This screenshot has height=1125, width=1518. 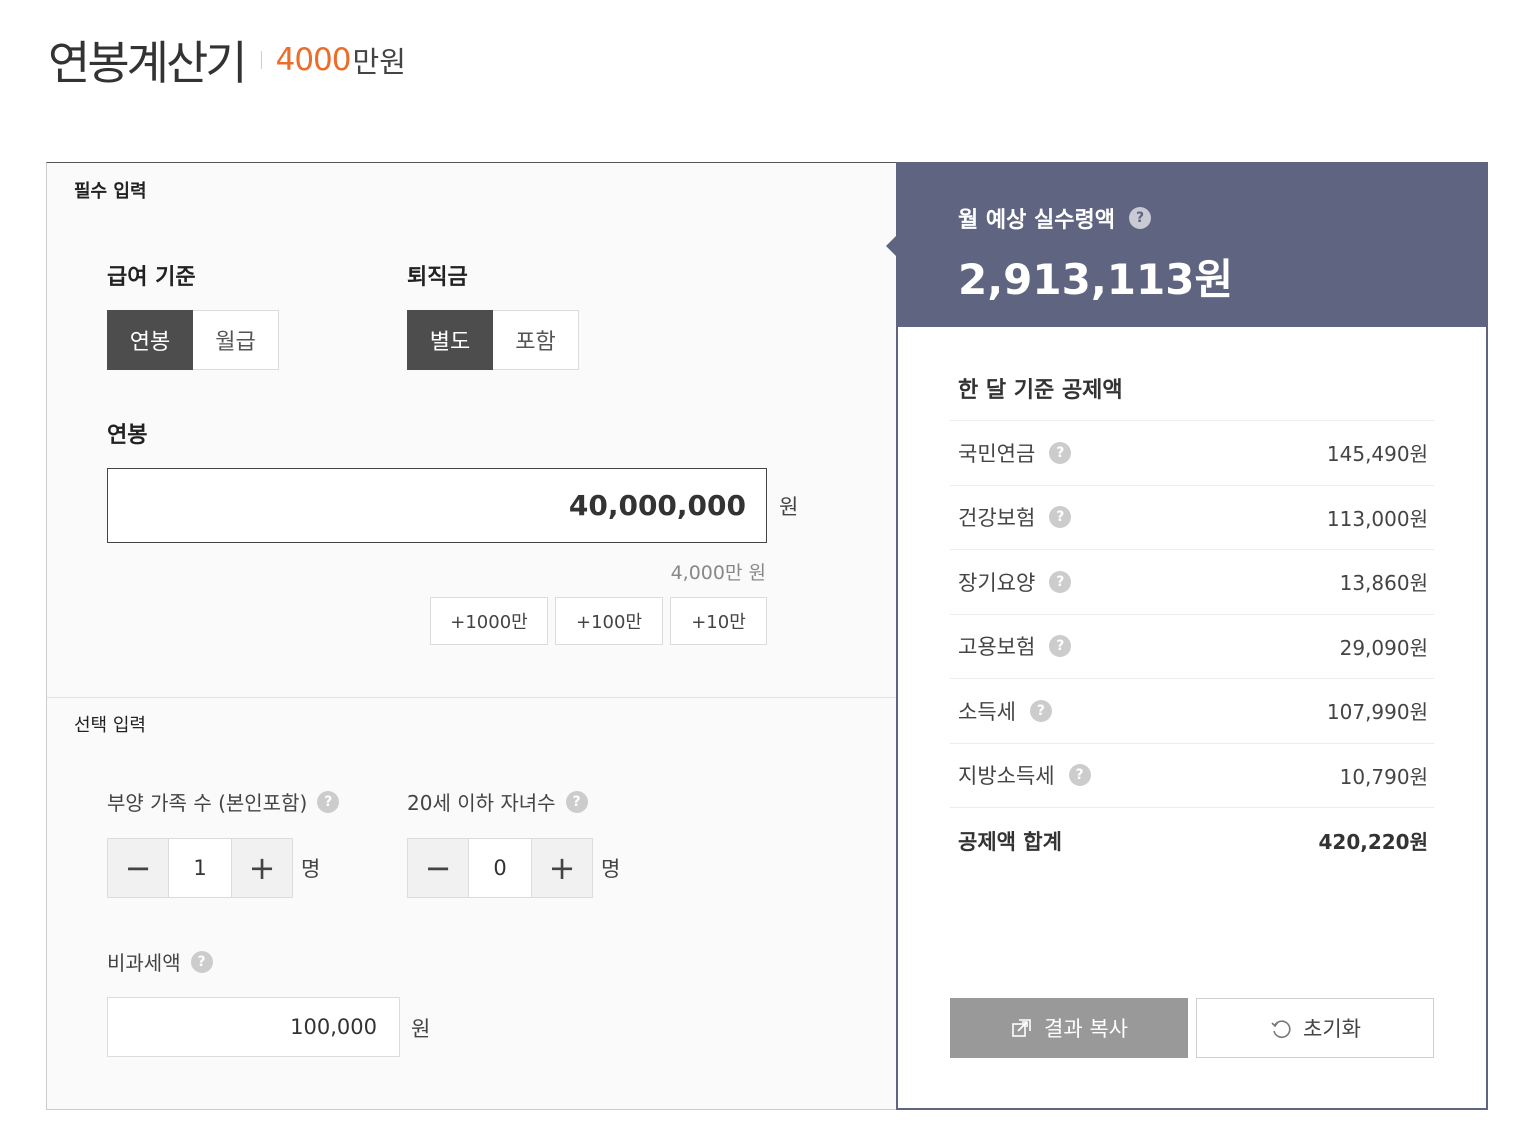 What do you see at coordinates (421, 1029) in the screenshot?
I see `nontax-unit: 원` at bounding box center [421, 1029].